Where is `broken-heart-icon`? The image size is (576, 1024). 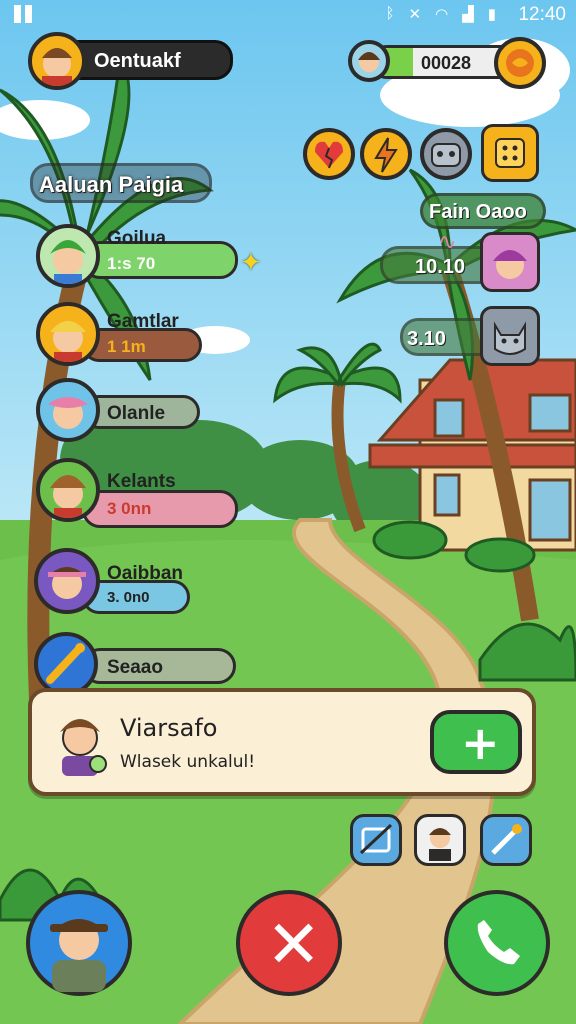
broken-heart-icon is located at coordinates (329, 154).